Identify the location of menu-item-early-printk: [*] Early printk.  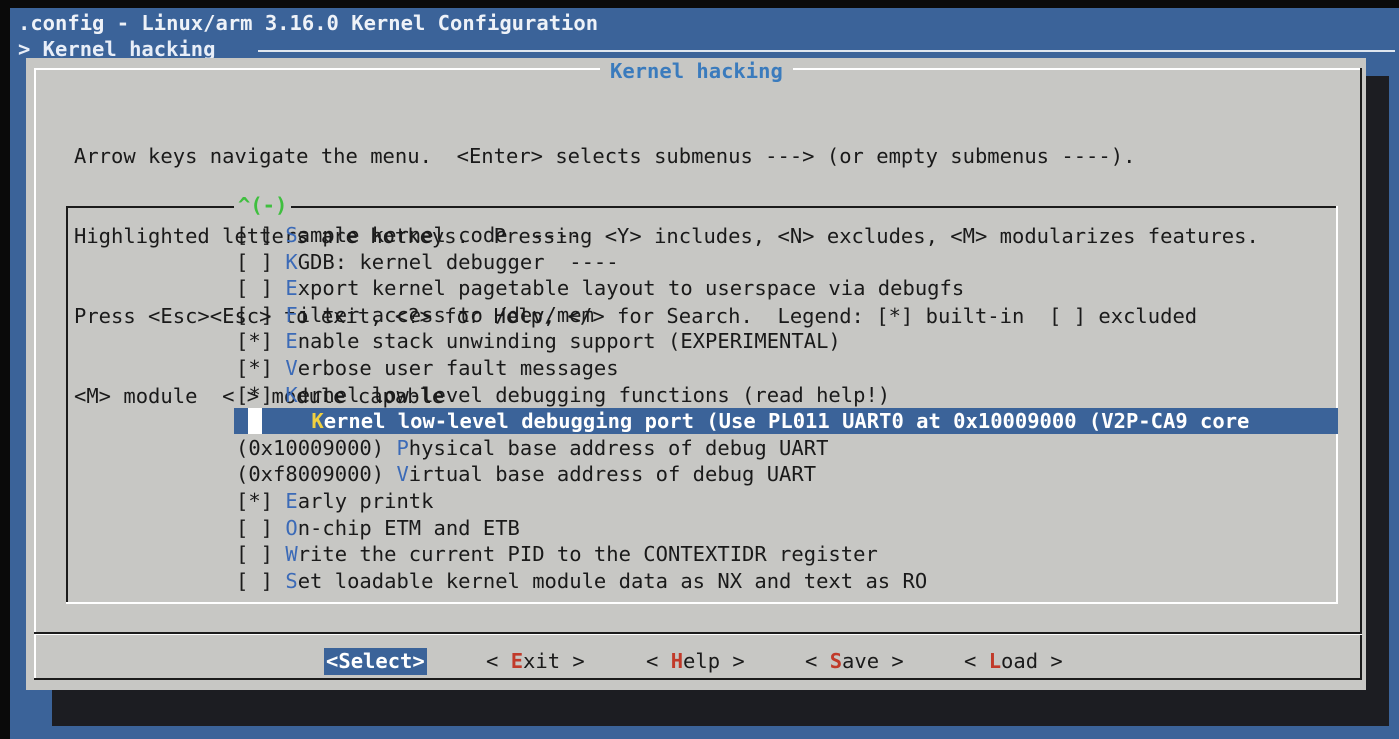
(334, 501).